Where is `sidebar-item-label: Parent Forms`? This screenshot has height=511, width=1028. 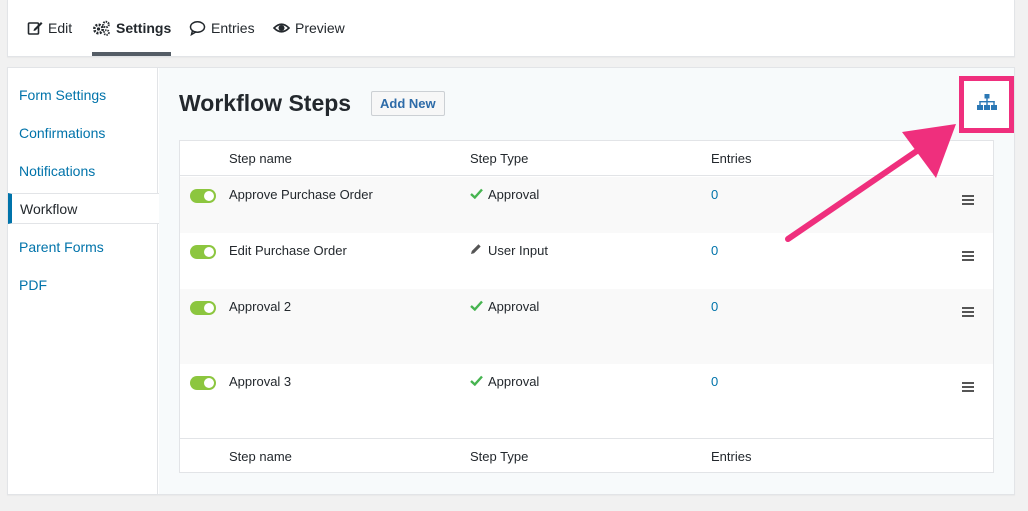 sidebar-item-label: Parent Forms is located at coordinates (61, 247).